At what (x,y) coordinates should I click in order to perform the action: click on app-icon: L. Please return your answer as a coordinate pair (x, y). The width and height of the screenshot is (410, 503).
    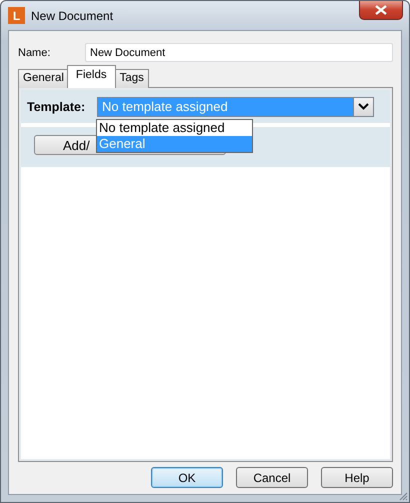
    Looking at the image, I should click on (16, 15).